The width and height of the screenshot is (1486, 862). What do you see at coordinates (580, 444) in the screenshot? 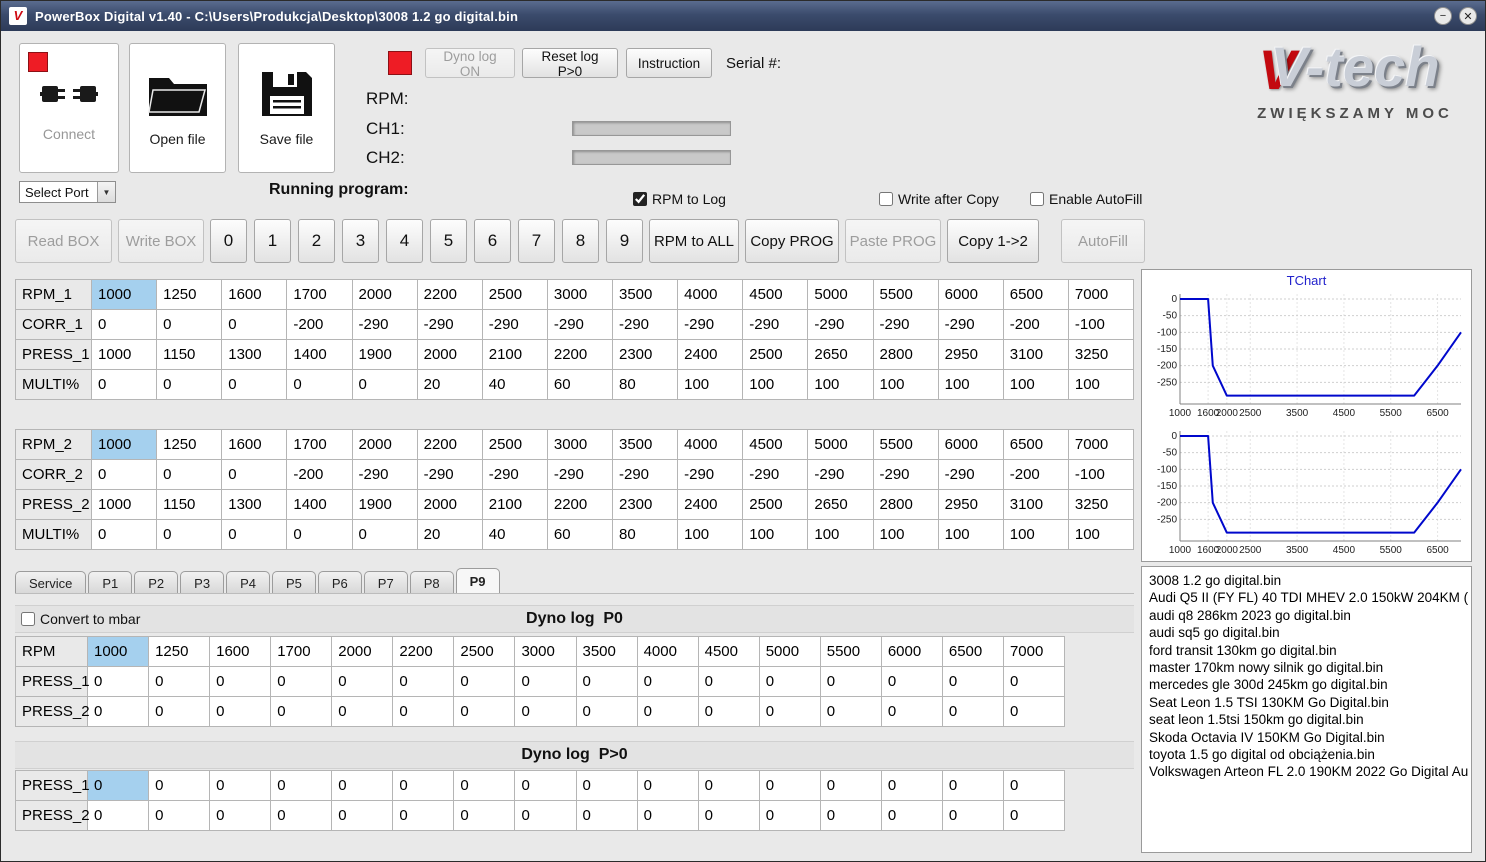
I see `table-cell: 3000` at bounding box center [580, 444].